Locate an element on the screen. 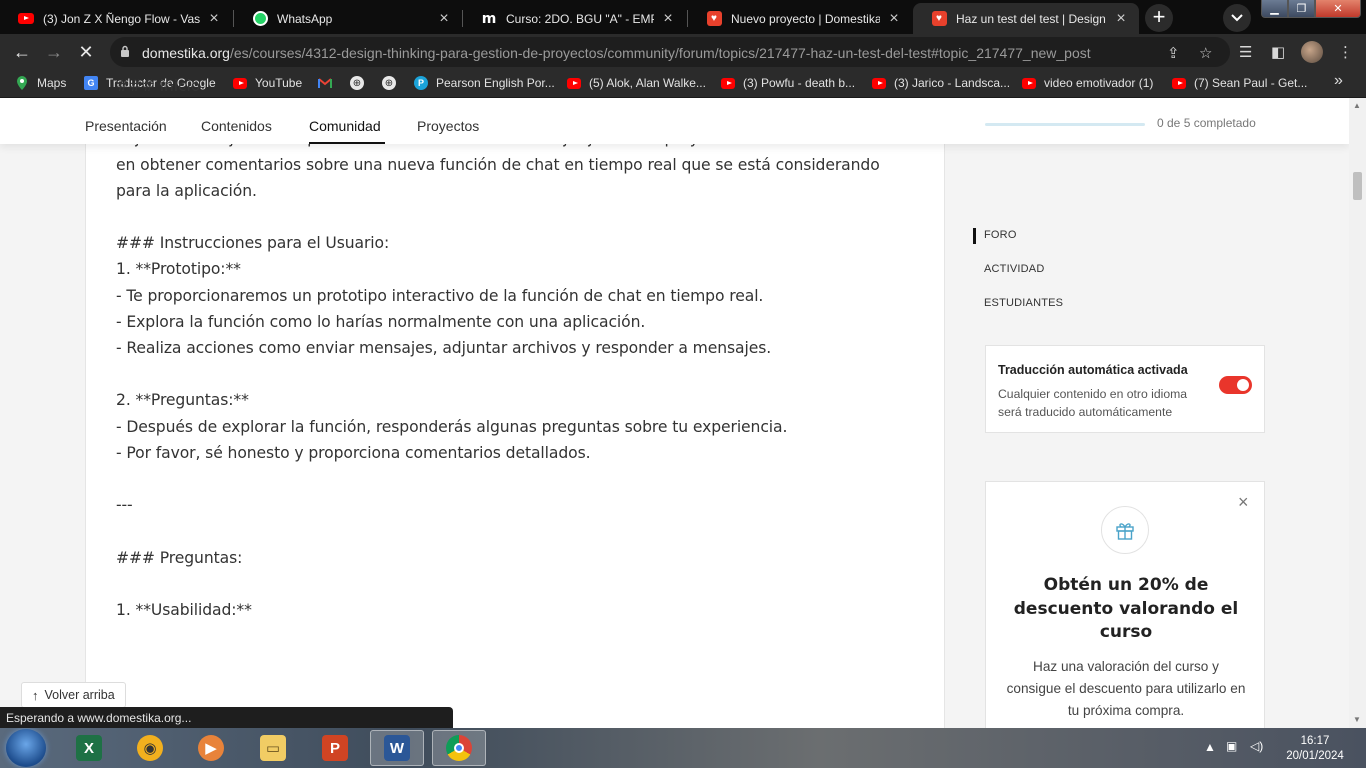  volume-icon: ◁) is located at coordinates (1256, 746).